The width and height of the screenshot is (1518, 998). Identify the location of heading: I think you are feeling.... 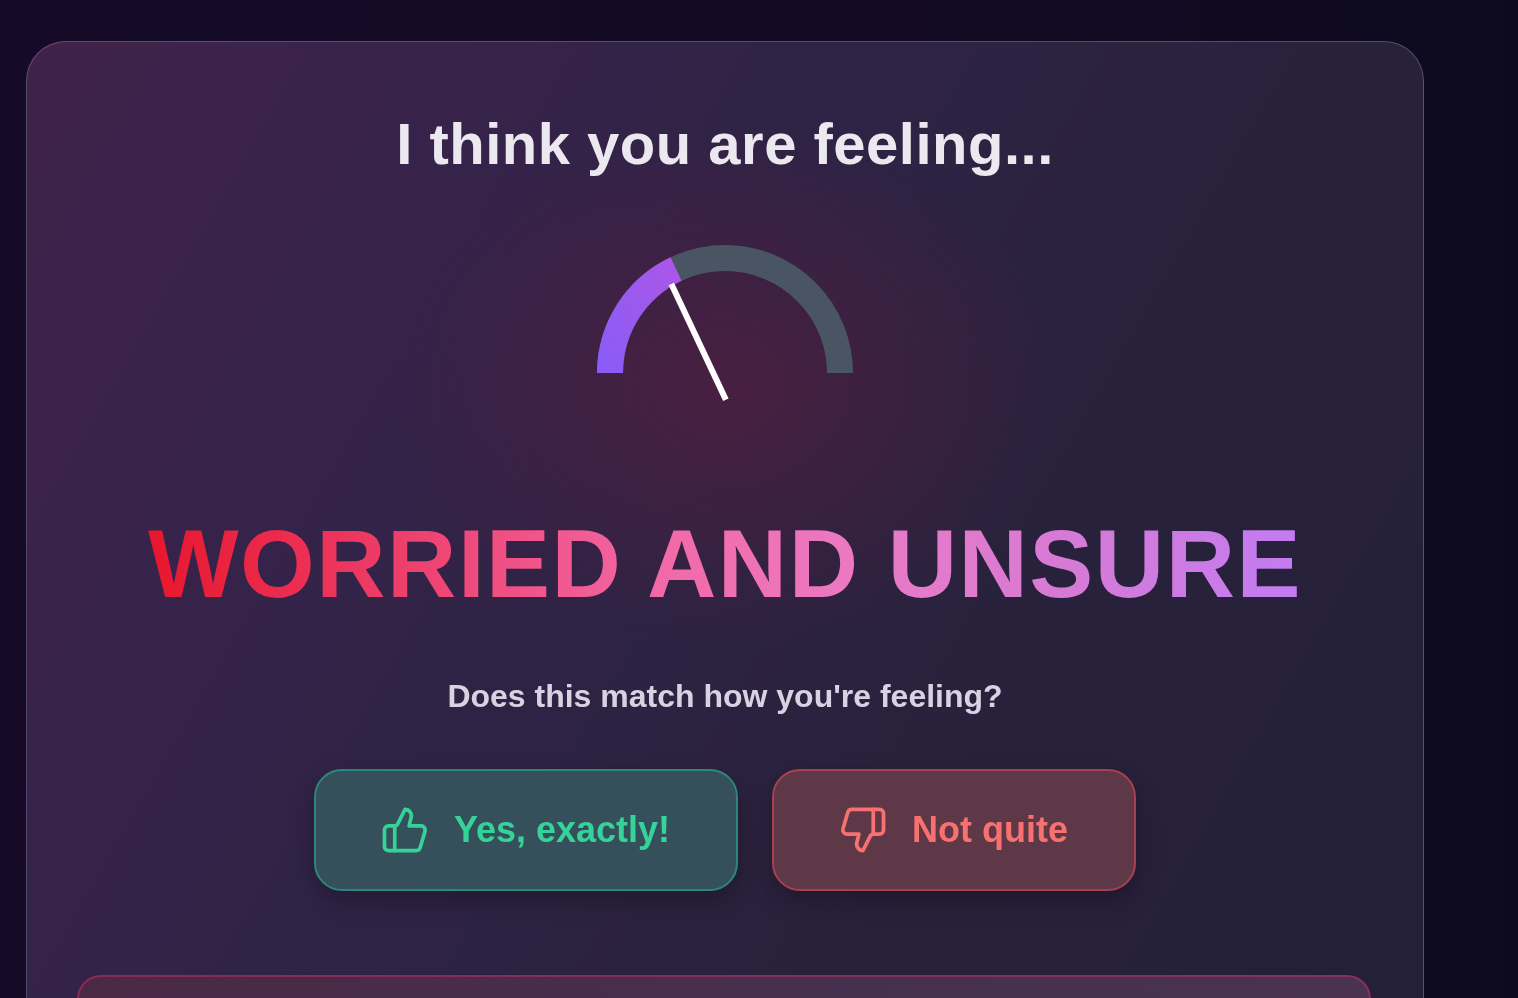
(725, 144).